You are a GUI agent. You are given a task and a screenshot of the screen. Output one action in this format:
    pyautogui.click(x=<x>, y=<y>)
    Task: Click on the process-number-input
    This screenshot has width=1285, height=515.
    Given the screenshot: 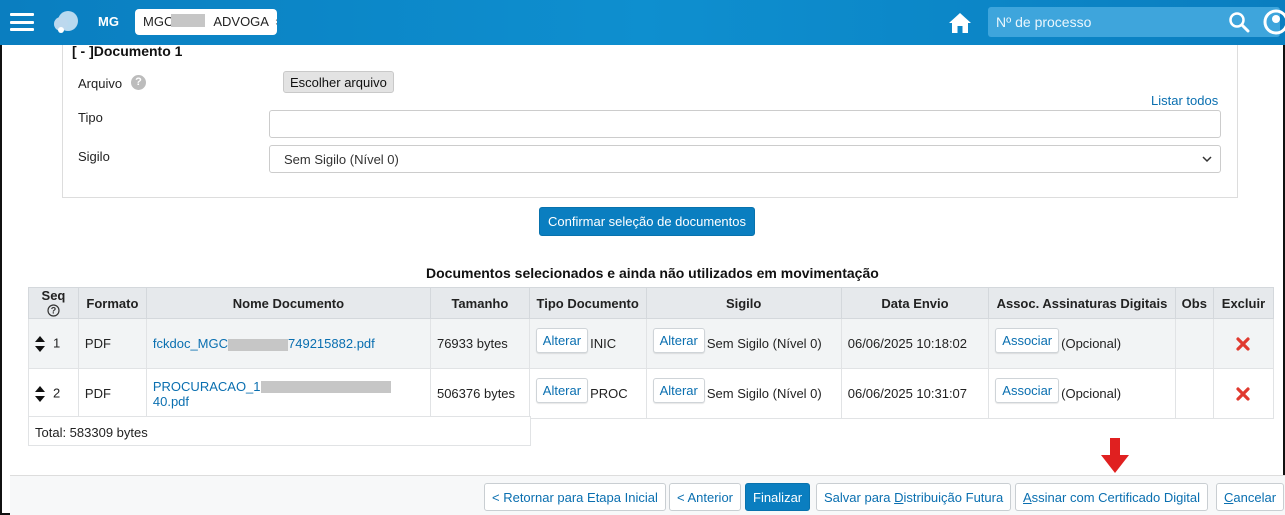 What is the action you would take?
    pyautogui.click(x=1108, y=22)
    